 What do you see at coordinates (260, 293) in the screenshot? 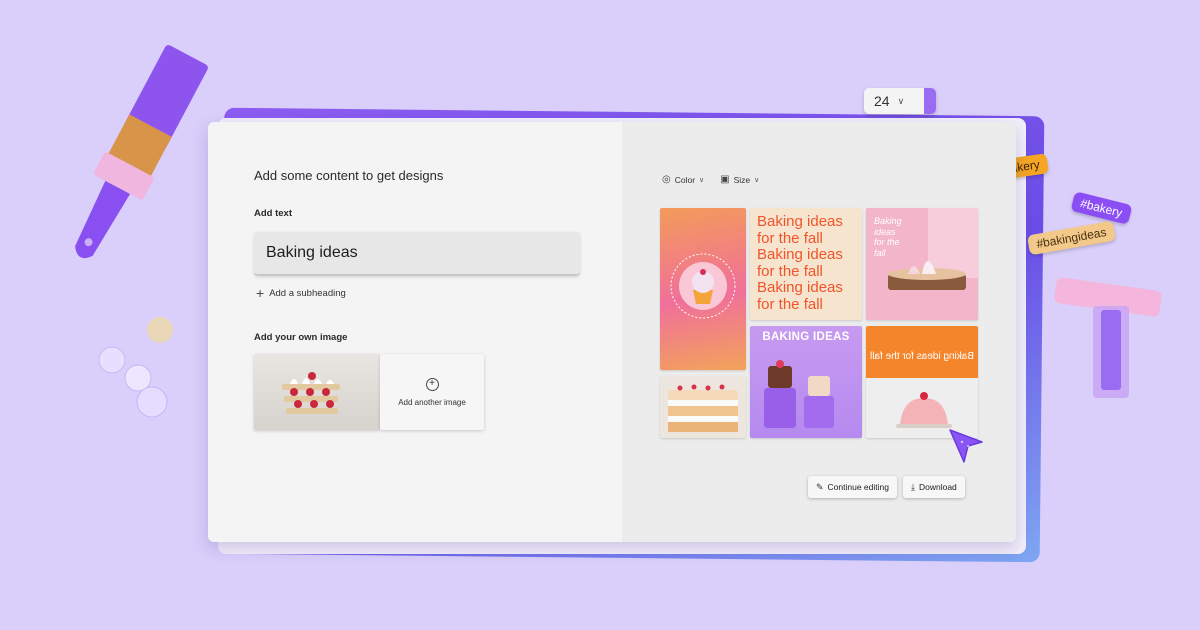
I see `plus-icon: +` at bounding box center [260, 293].